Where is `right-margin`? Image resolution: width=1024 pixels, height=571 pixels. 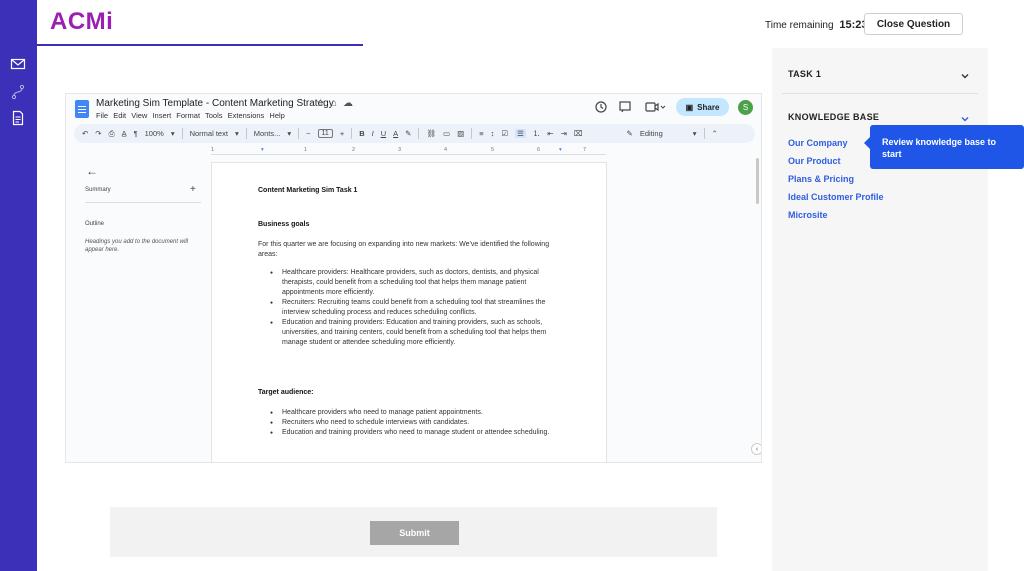 right-margin is located at coordinates (1006, 285).